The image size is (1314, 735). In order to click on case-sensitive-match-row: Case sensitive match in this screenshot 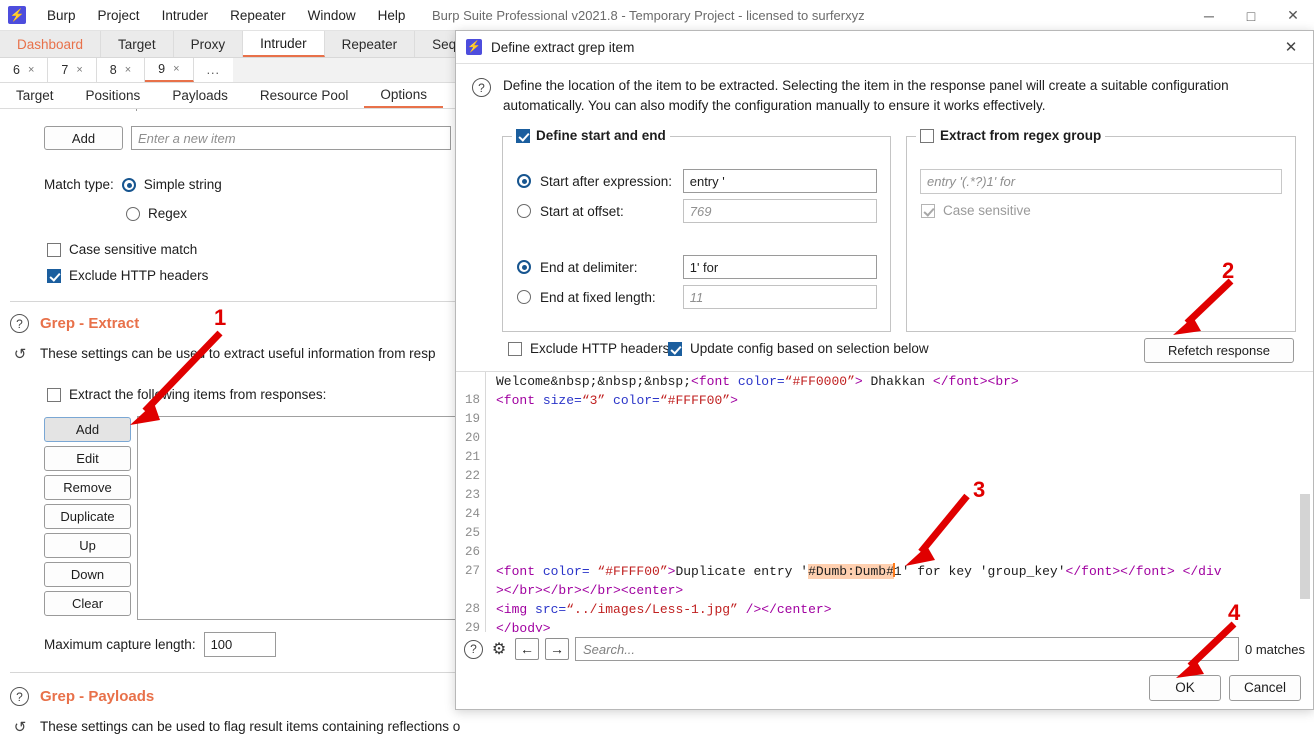, I will do `click(122, 249)`.